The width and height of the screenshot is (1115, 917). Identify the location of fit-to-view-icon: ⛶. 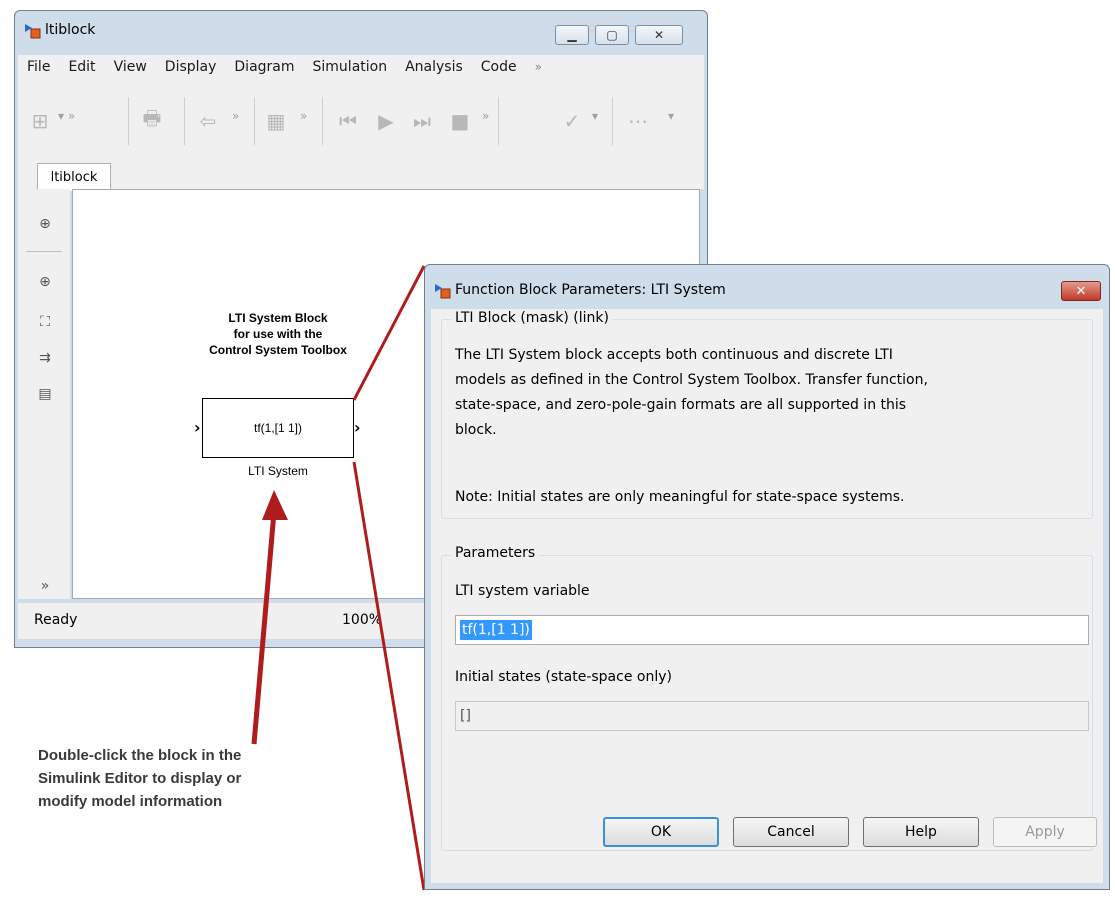
(45, 322).